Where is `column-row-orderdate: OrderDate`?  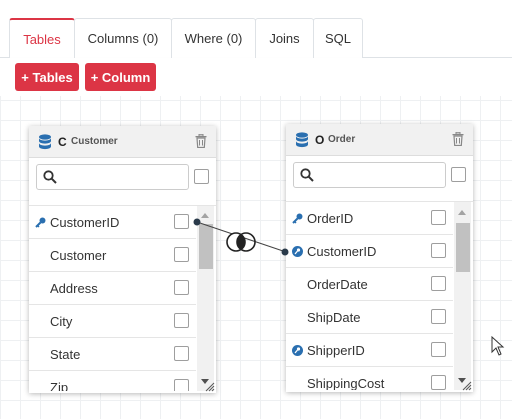
column-row-orderdate: OrderDate is located at coordinates (369, 284).